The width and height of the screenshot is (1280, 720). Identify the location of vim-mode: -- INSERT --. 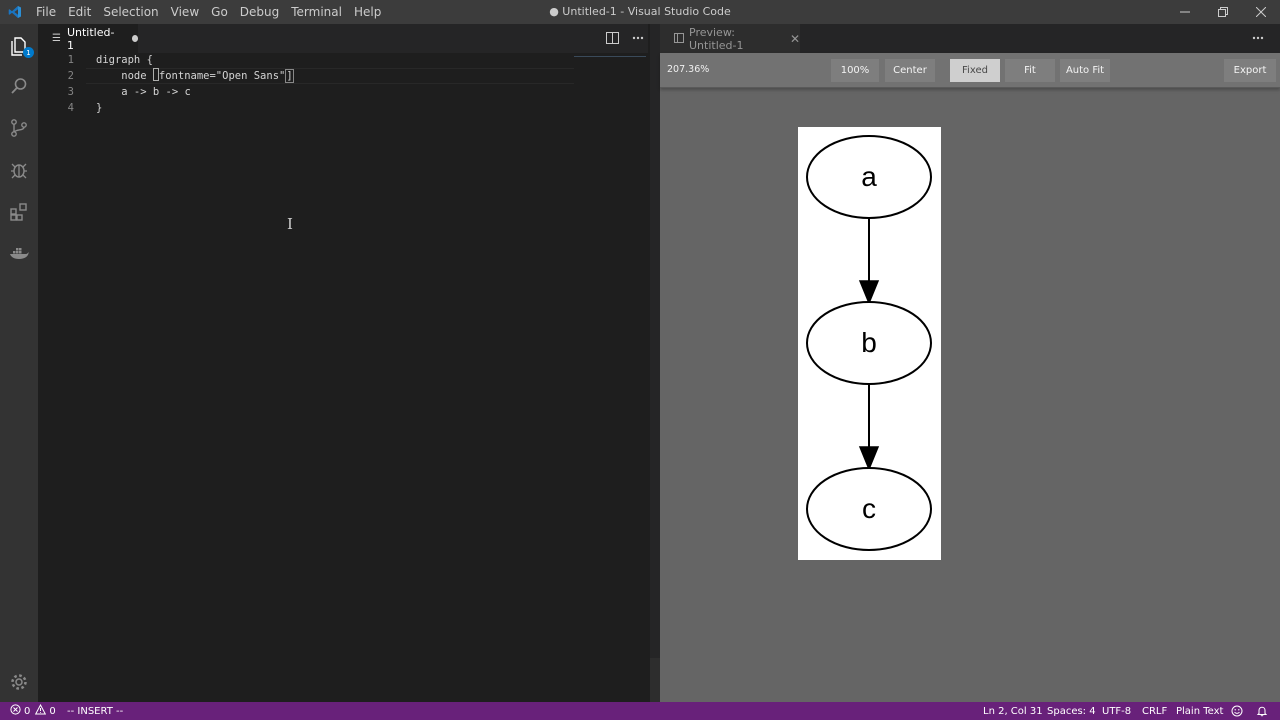
(95, 711).